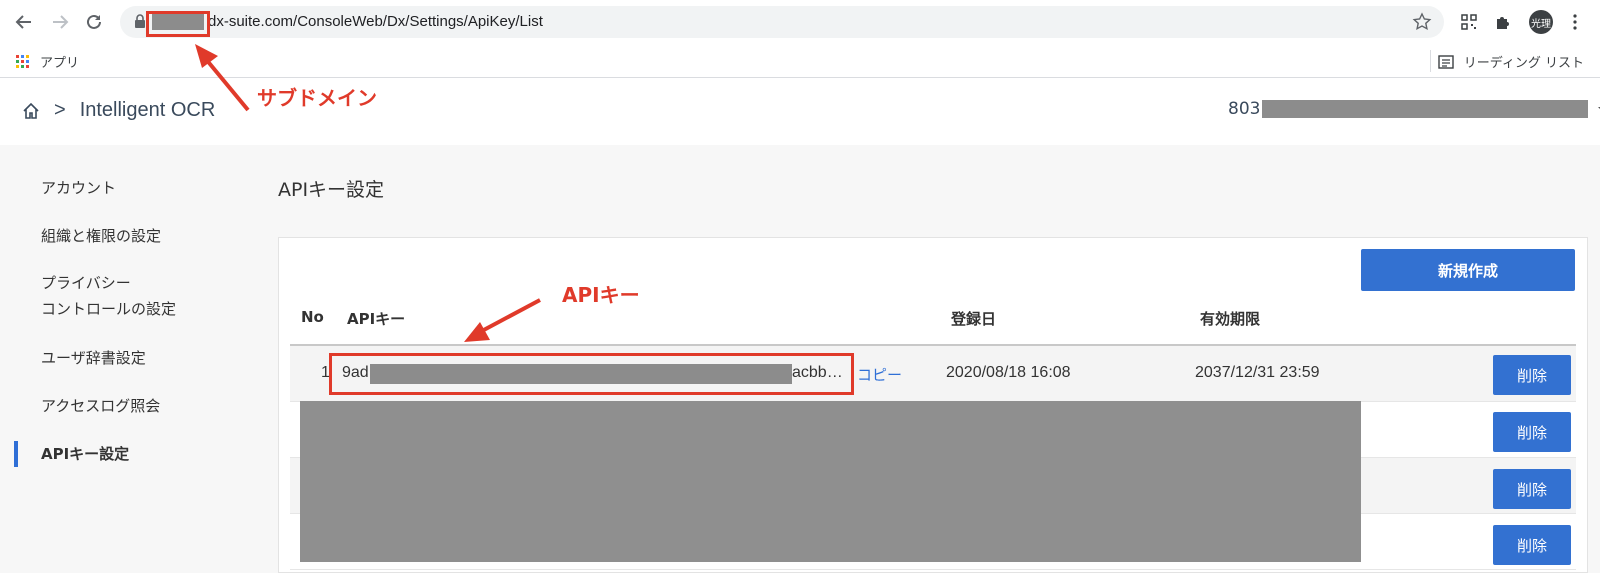  Describe the element at coordinates (368, 193) in the screenshot. I see `annotation-arrows` at that location.